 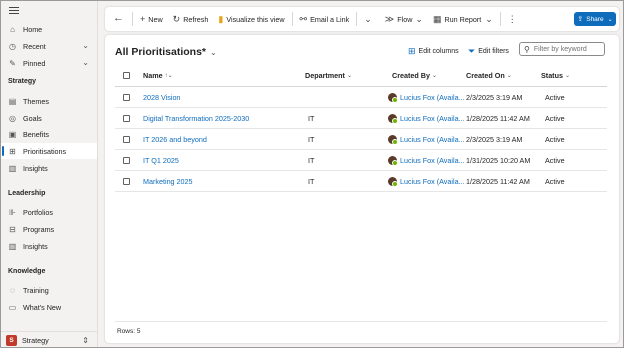 What do you see at coordinates (39, 229) in the screenshot?
I see `sidebar-item-label: Programs` at bounding box center [39, 229].